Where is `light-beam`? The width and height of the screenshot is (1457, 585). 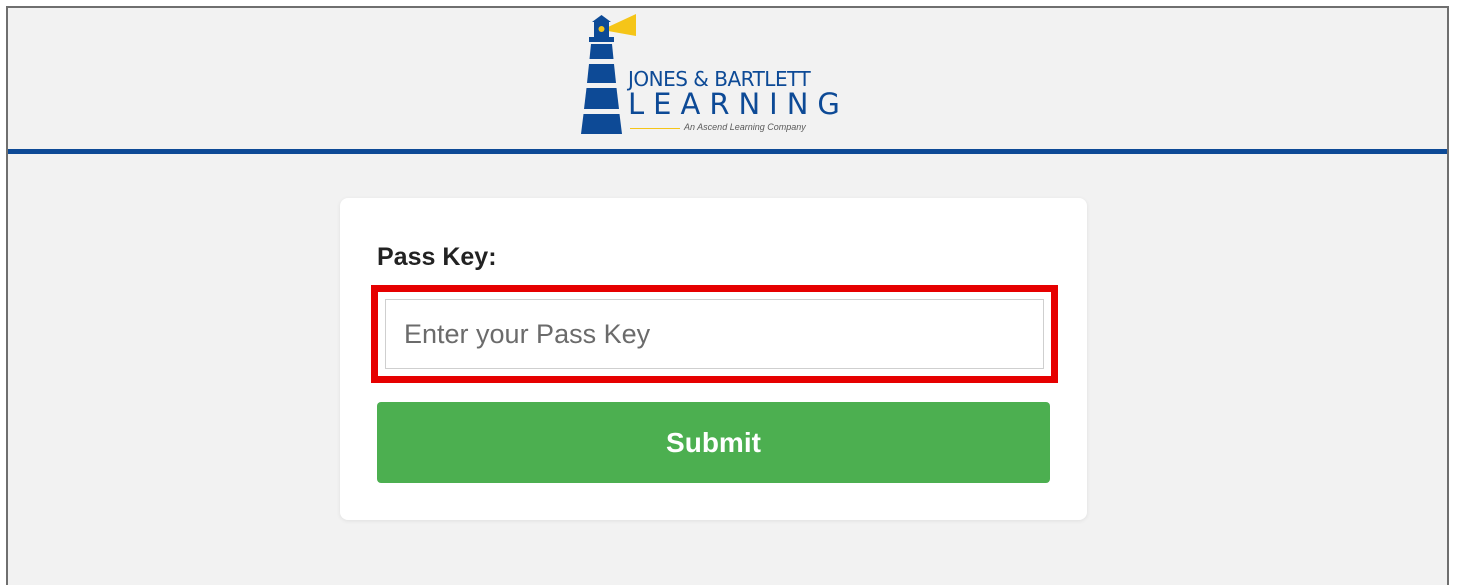
light-beam is located at coordinates (622, 25).